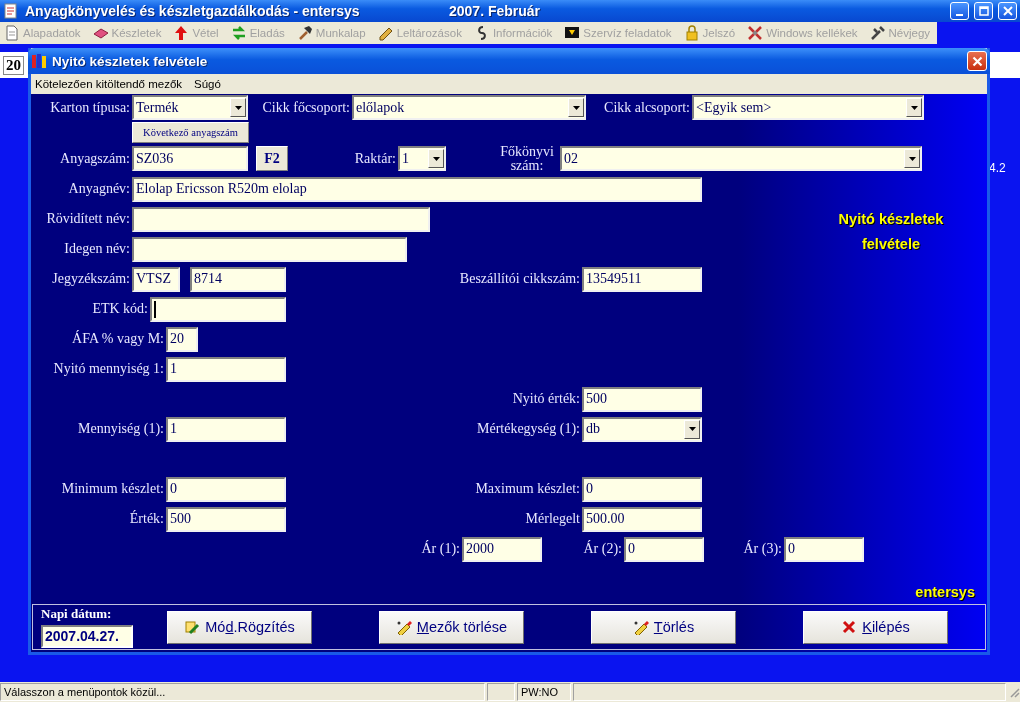  I want to click on maximize-icon, so click(983, 11).